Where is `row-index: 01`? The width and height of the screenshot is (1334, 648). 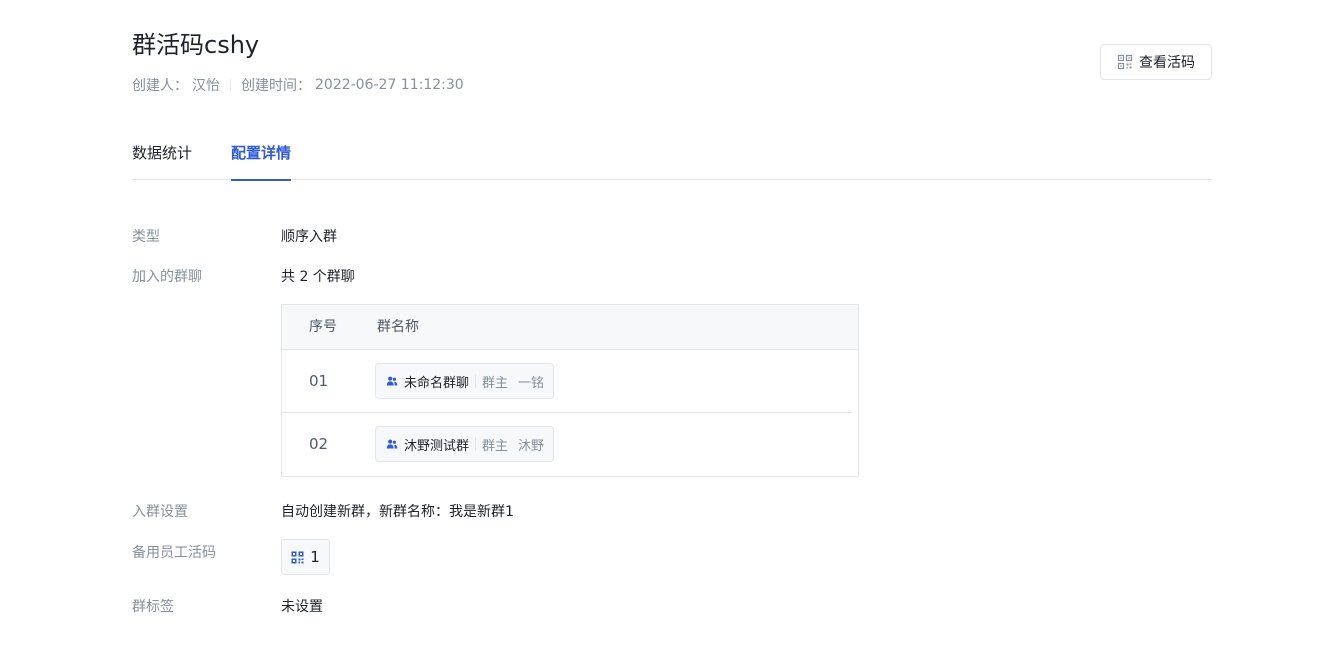
row-index: 01 is located at coordinates (319, 381).